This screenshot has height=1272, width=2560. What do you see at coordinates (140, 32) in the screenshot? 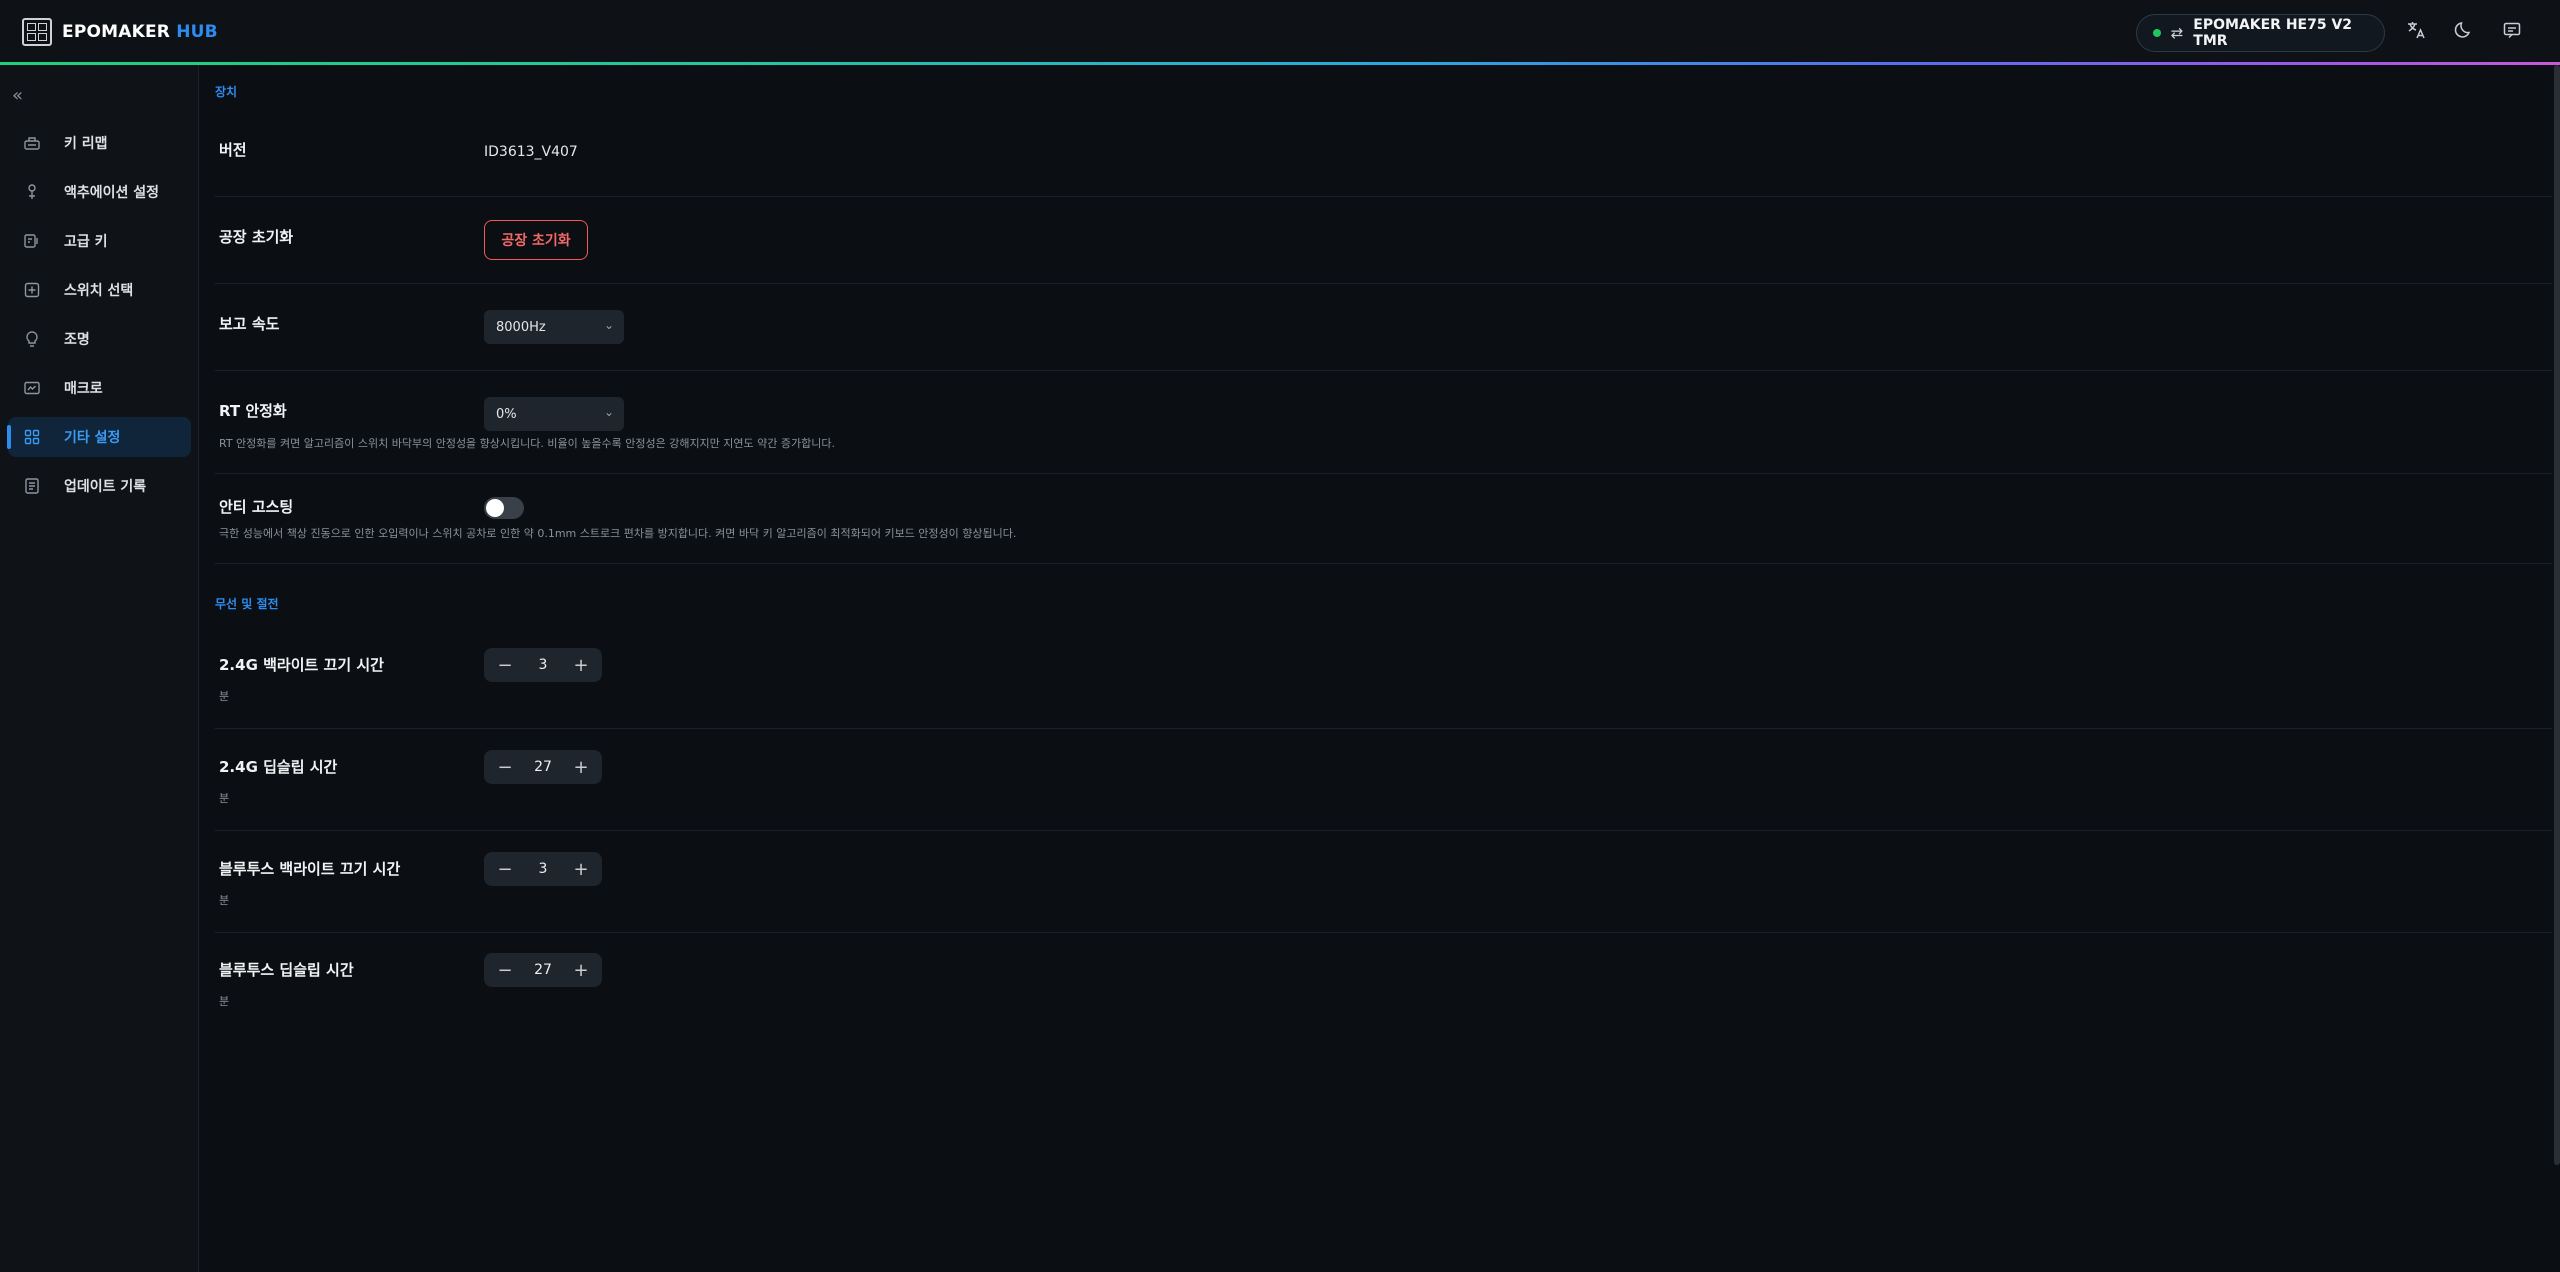
I see `brand-name: EPOMAKER HUB` at bounding box center [140, 32].